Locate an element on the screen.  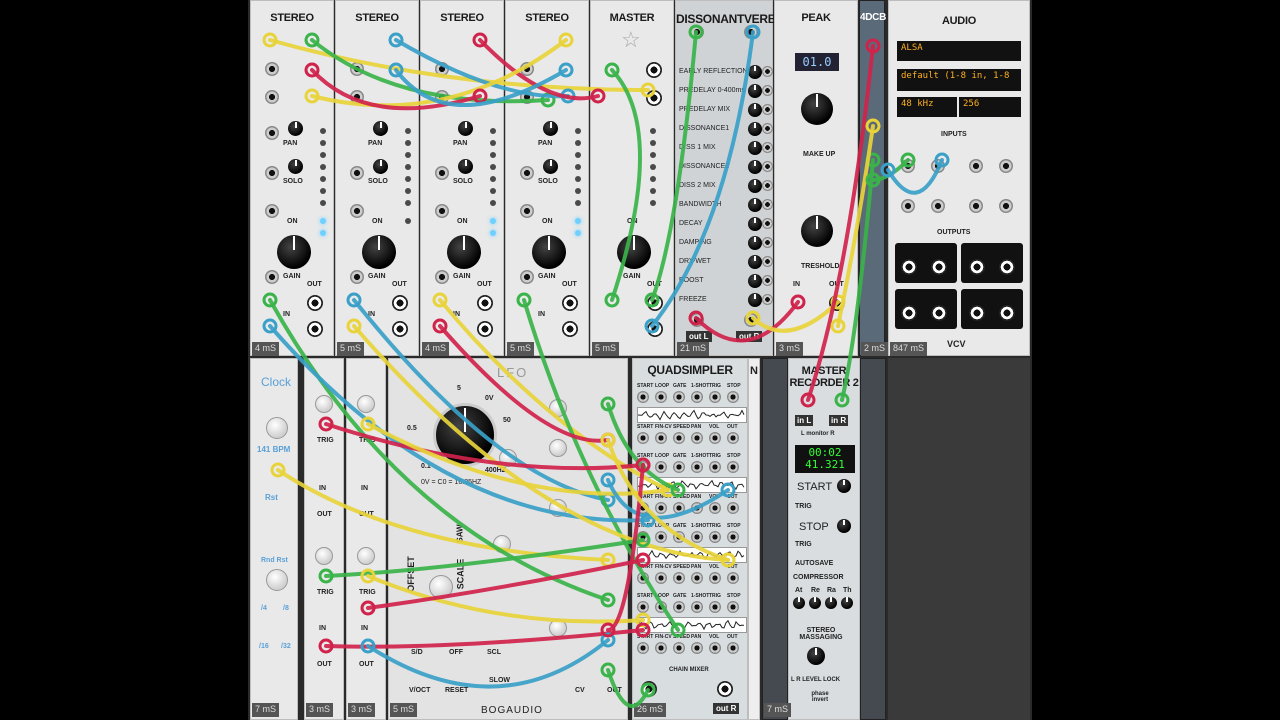
offset-knob is located at coordinates (441, 587).